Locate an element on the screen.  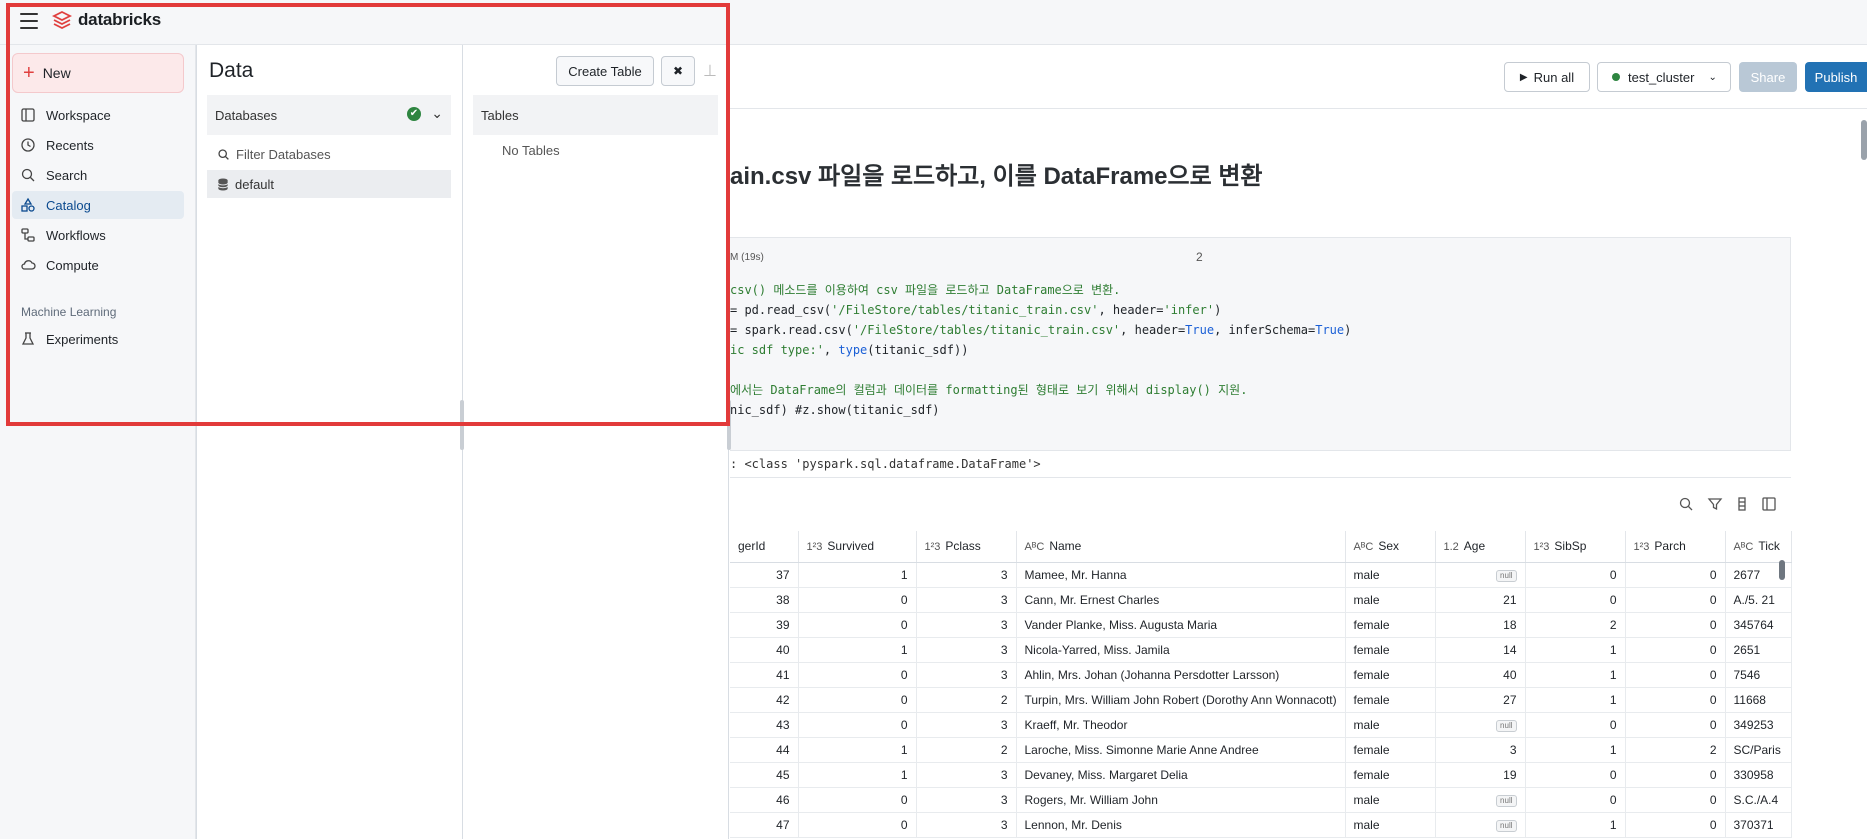
sidebar-item-compute: Compute is located at coordinates (98, 265).